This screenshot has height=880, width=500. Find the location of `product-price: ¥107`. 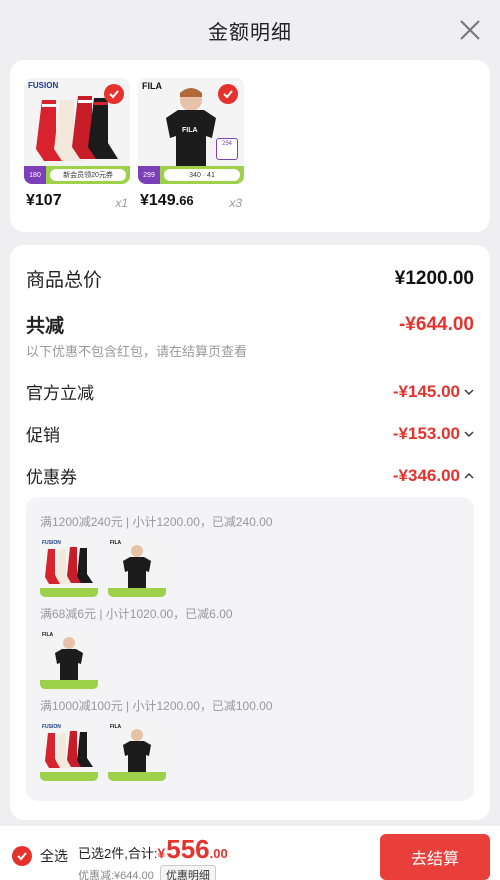

product-price: ¥107 is located at coordinates (44, 200).